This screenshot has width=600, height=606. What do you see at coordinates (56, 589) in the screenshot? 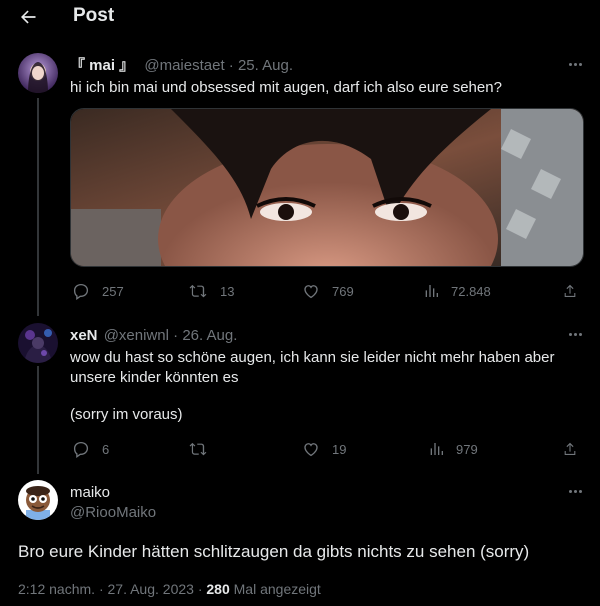
I see `post-time: 2:12 nachm.` at bounding box center [56, 589].